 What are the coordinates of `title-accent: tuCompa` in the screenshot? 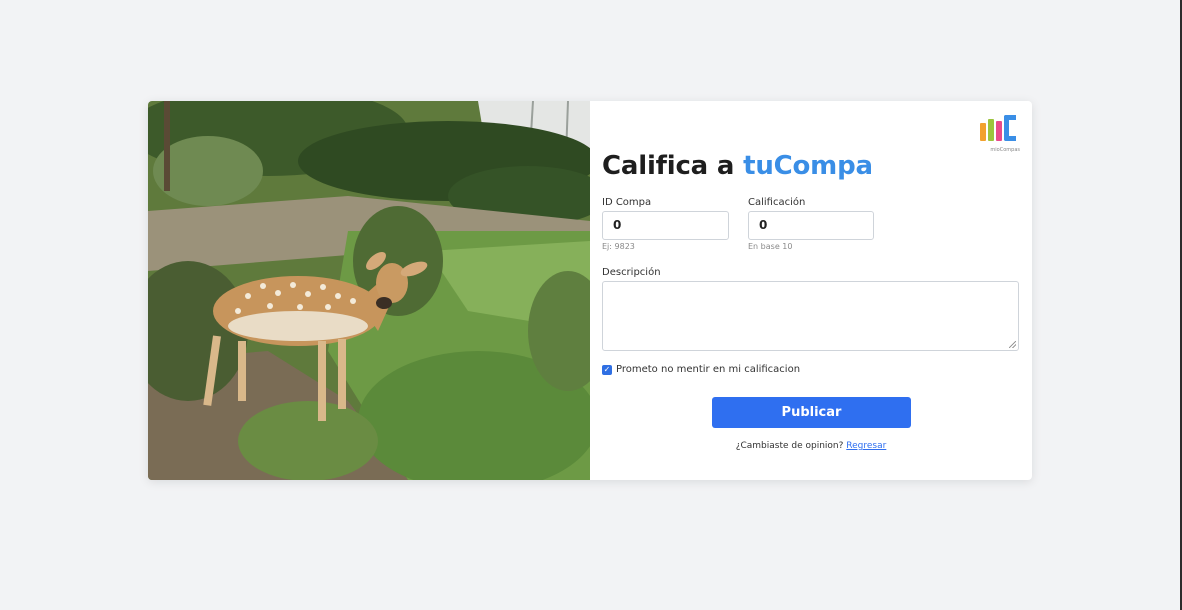 It's located at (808, 166).